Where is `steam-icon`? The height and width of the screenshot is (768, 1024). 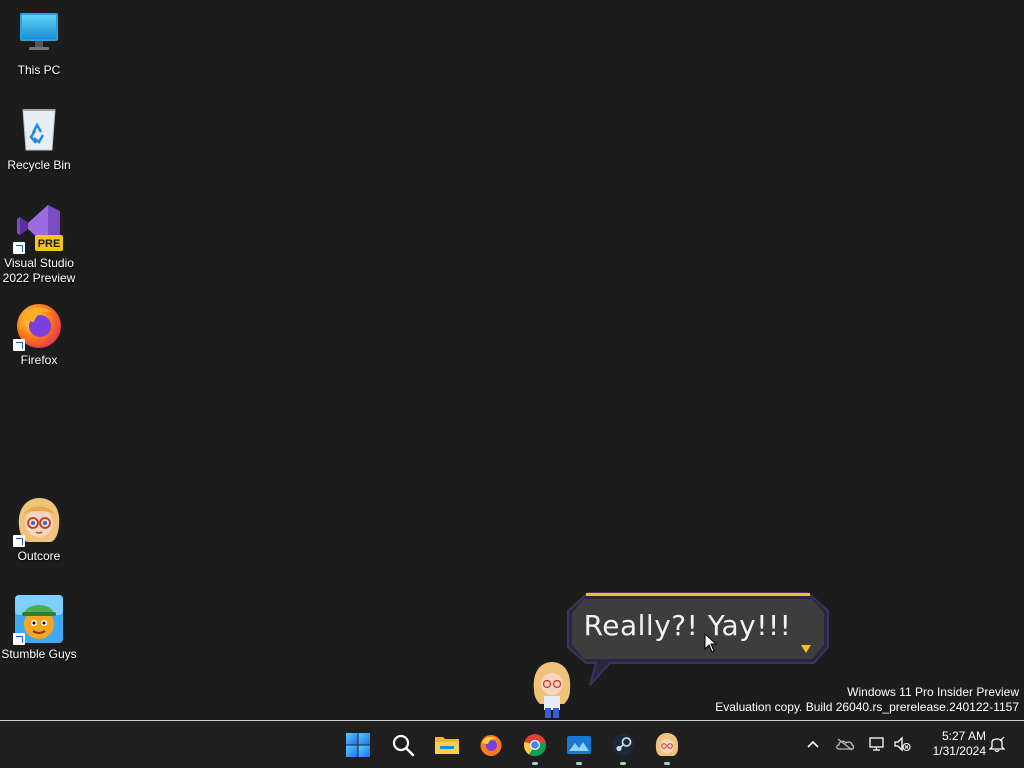
steam-icon is located at coordinates (623, 745).